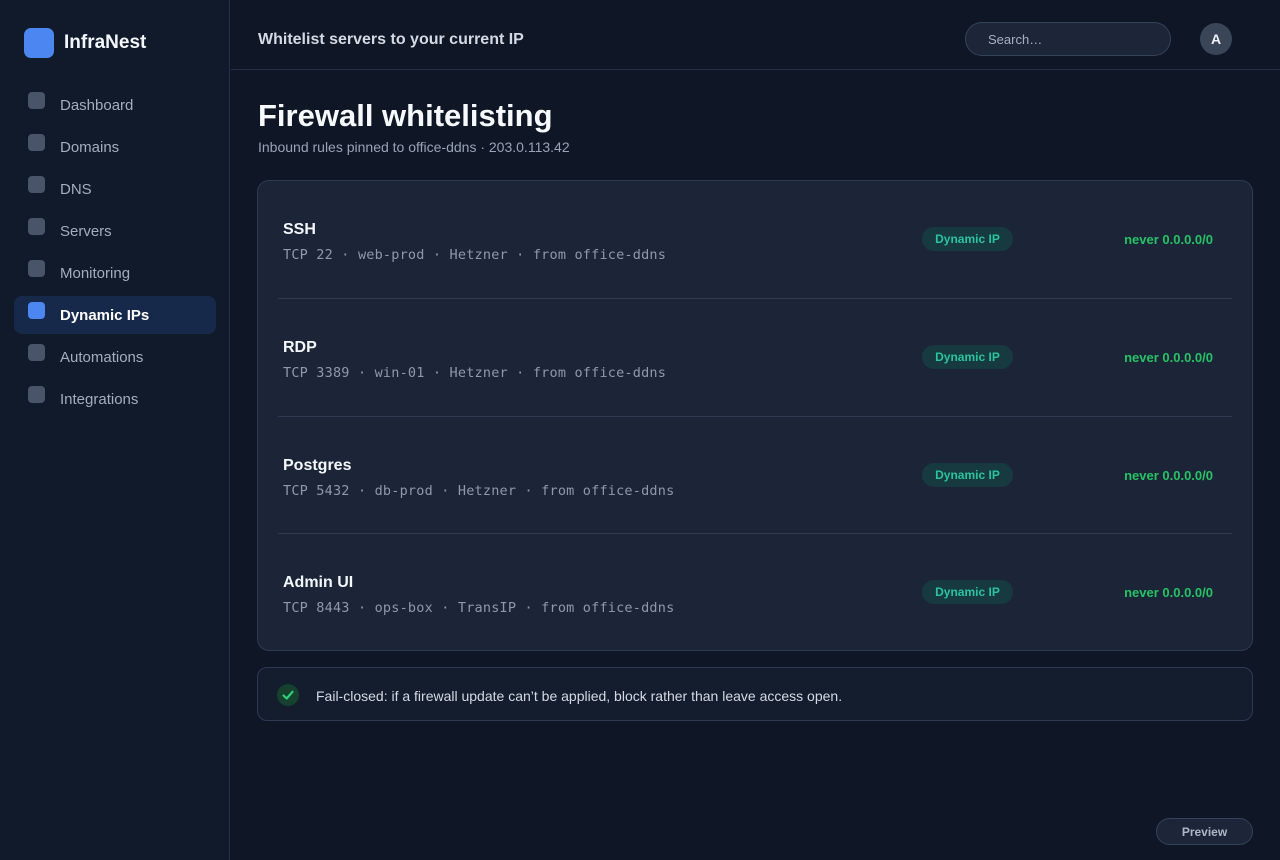 The width and height of the screenshot is (1280, 860). I want to click on preview-button: Preview, so click(1204, 831).